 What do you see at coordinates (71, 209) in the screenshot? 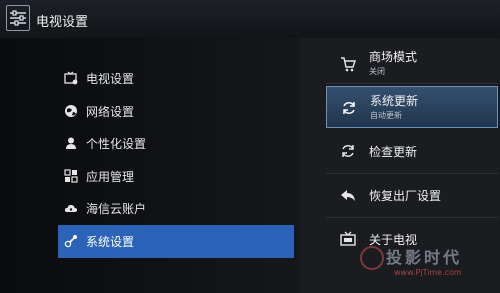
I see `cloud-icon` at bounding box center [71, 209].